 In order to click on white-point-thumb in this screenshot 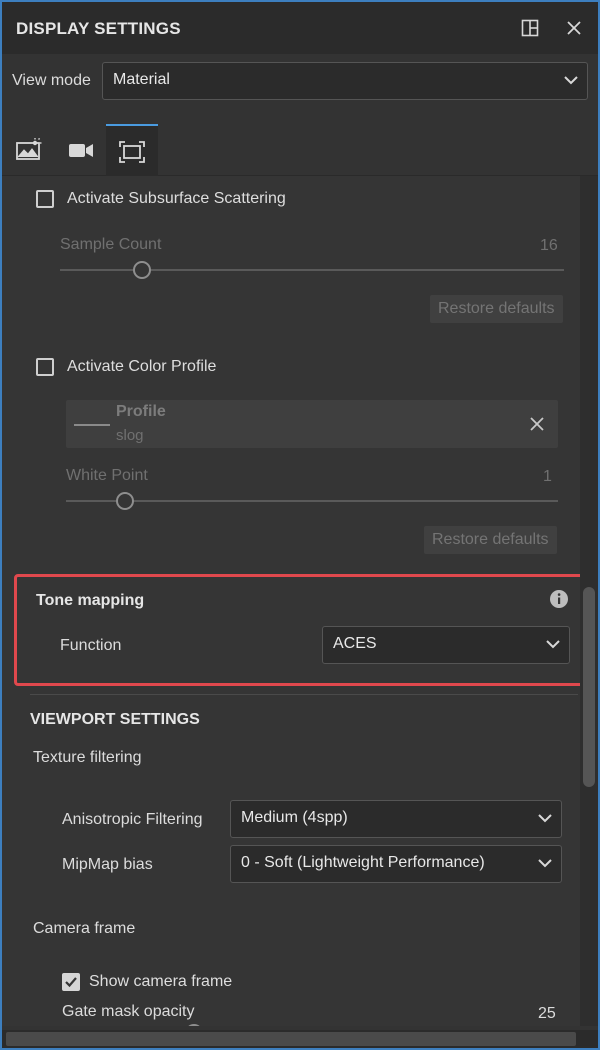, I will do `click(125, 501)`.